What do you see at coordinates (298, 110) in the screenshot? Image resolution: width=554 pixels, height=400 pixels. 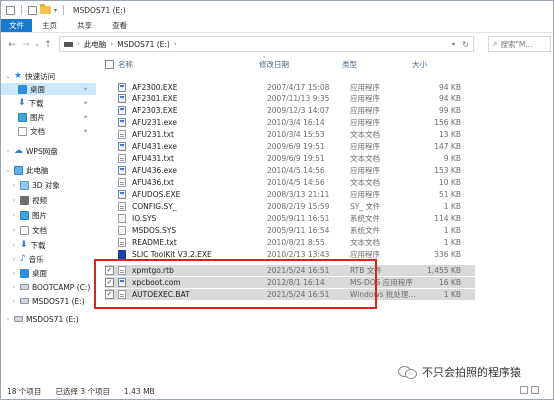 I see `file-date: 2009/12/3 14:07` at bounding box center [298, 110].